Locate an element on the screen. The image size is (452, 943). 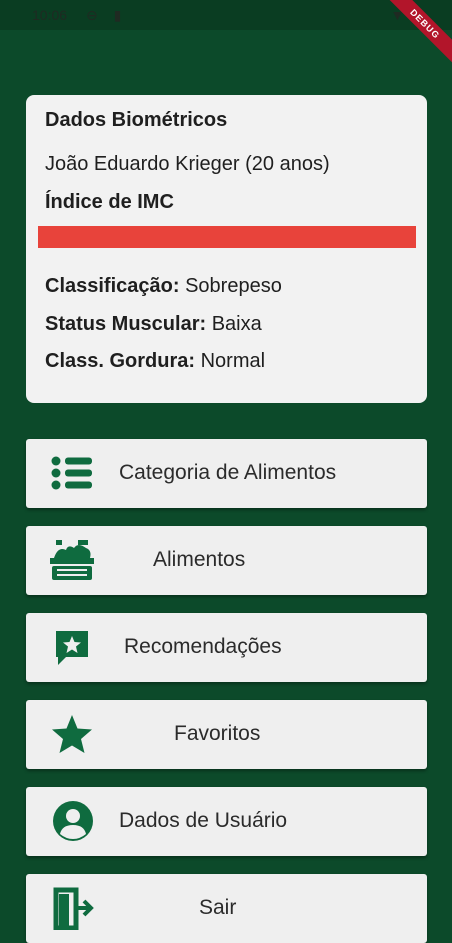
foods-button: Alimentos is located at coordinates (226, 560).